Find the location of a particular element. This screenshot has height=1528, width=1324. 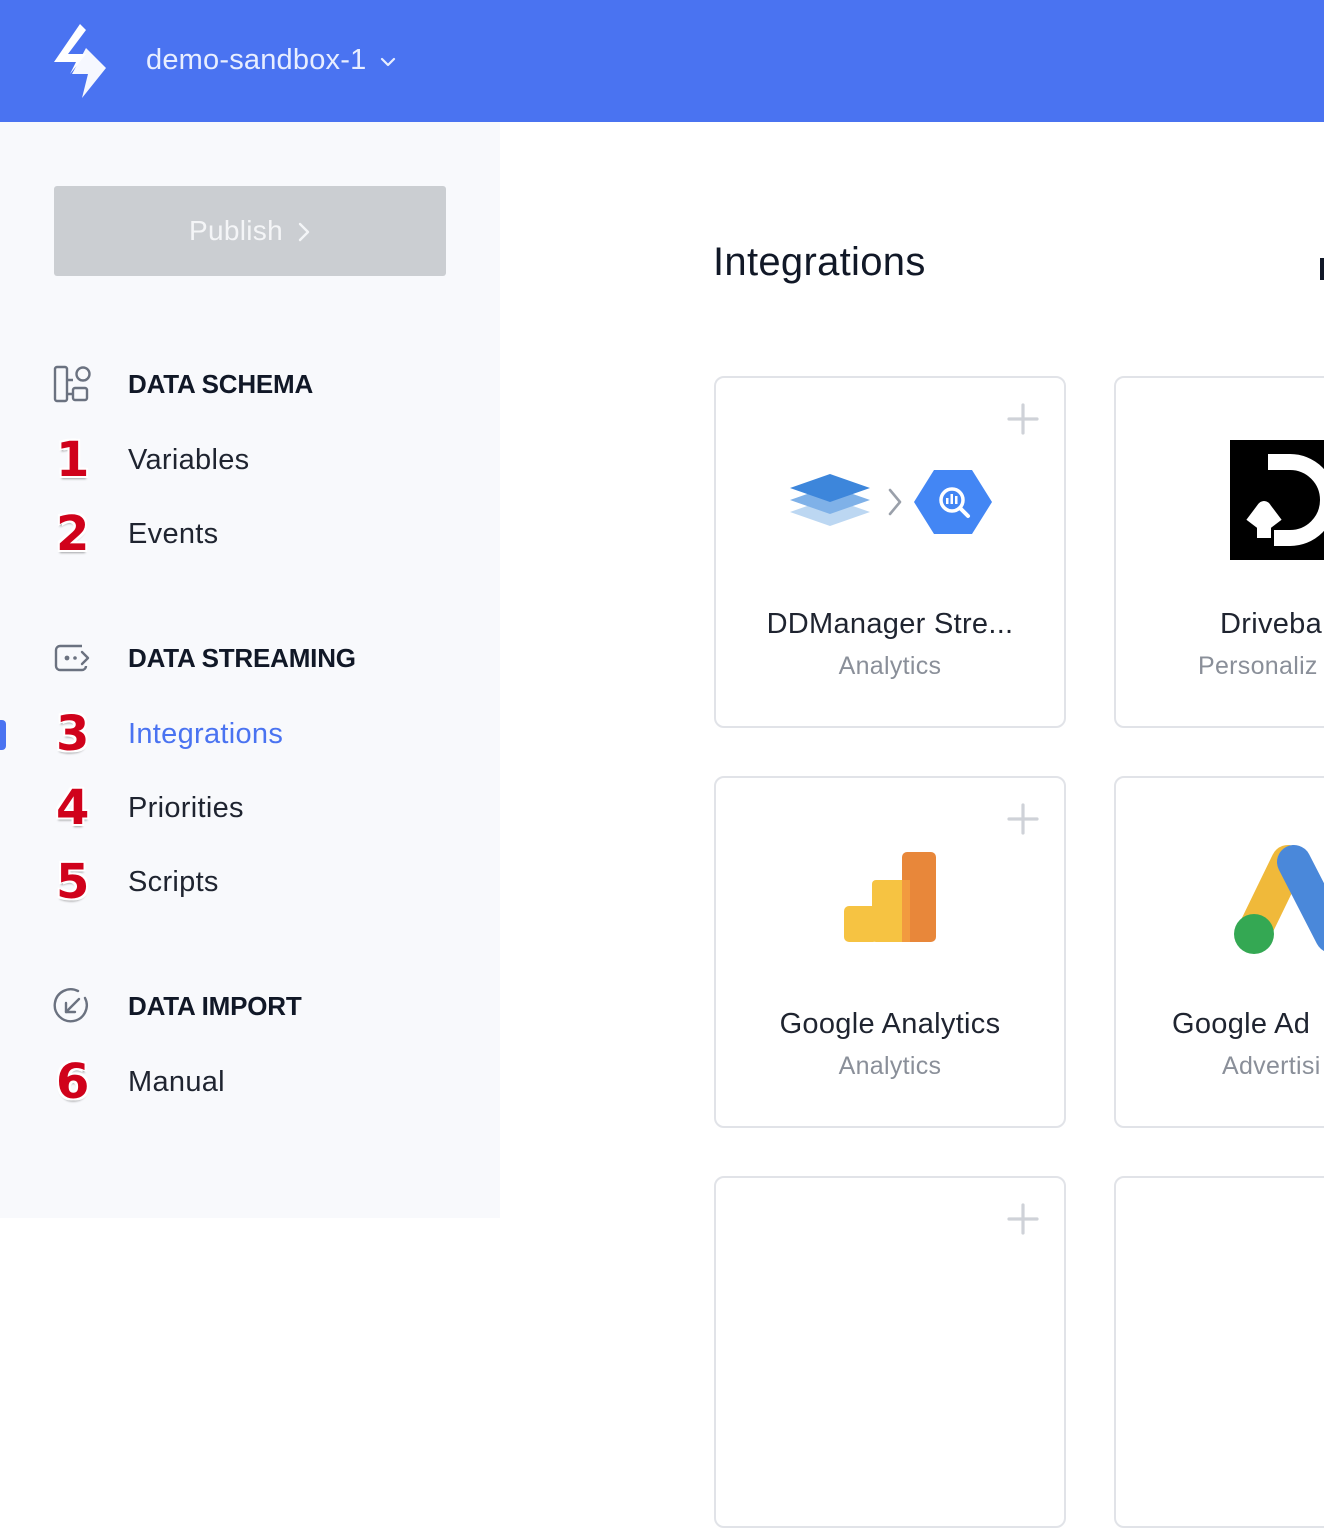

integration-card-driveback: Driveba Personaliz is located at coordinates (1219, 552).